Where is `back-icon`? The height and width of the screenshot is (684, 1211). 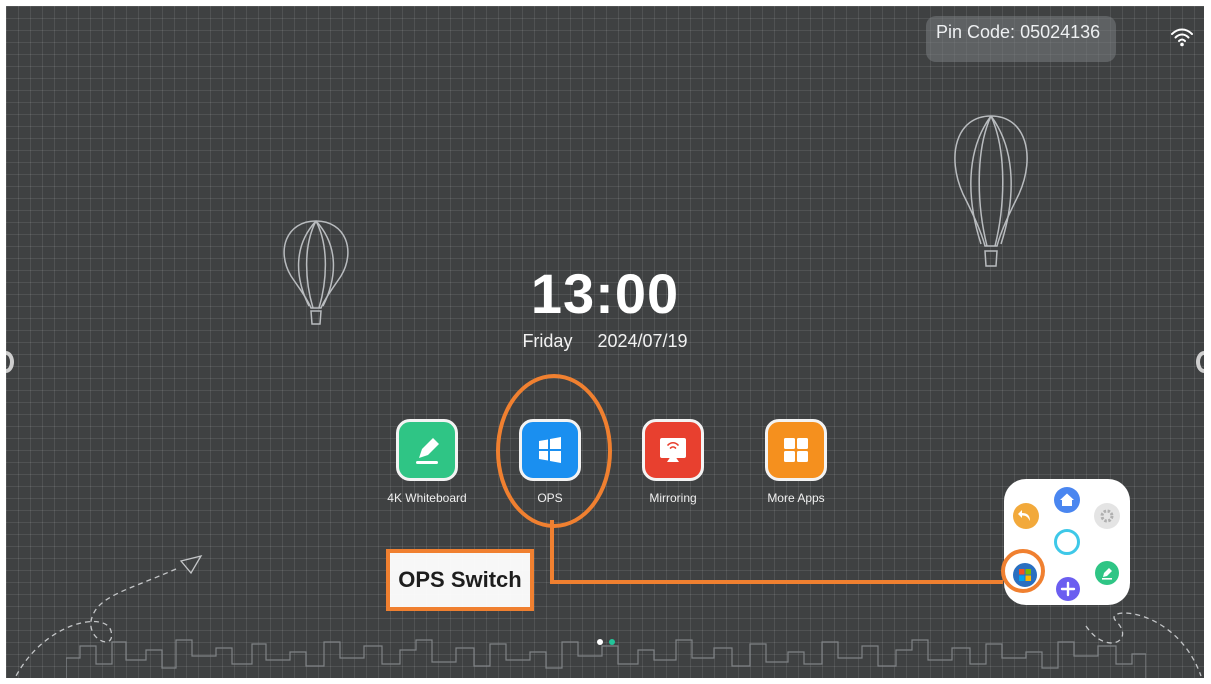
back-icon is located at coordinates (1026, 516).